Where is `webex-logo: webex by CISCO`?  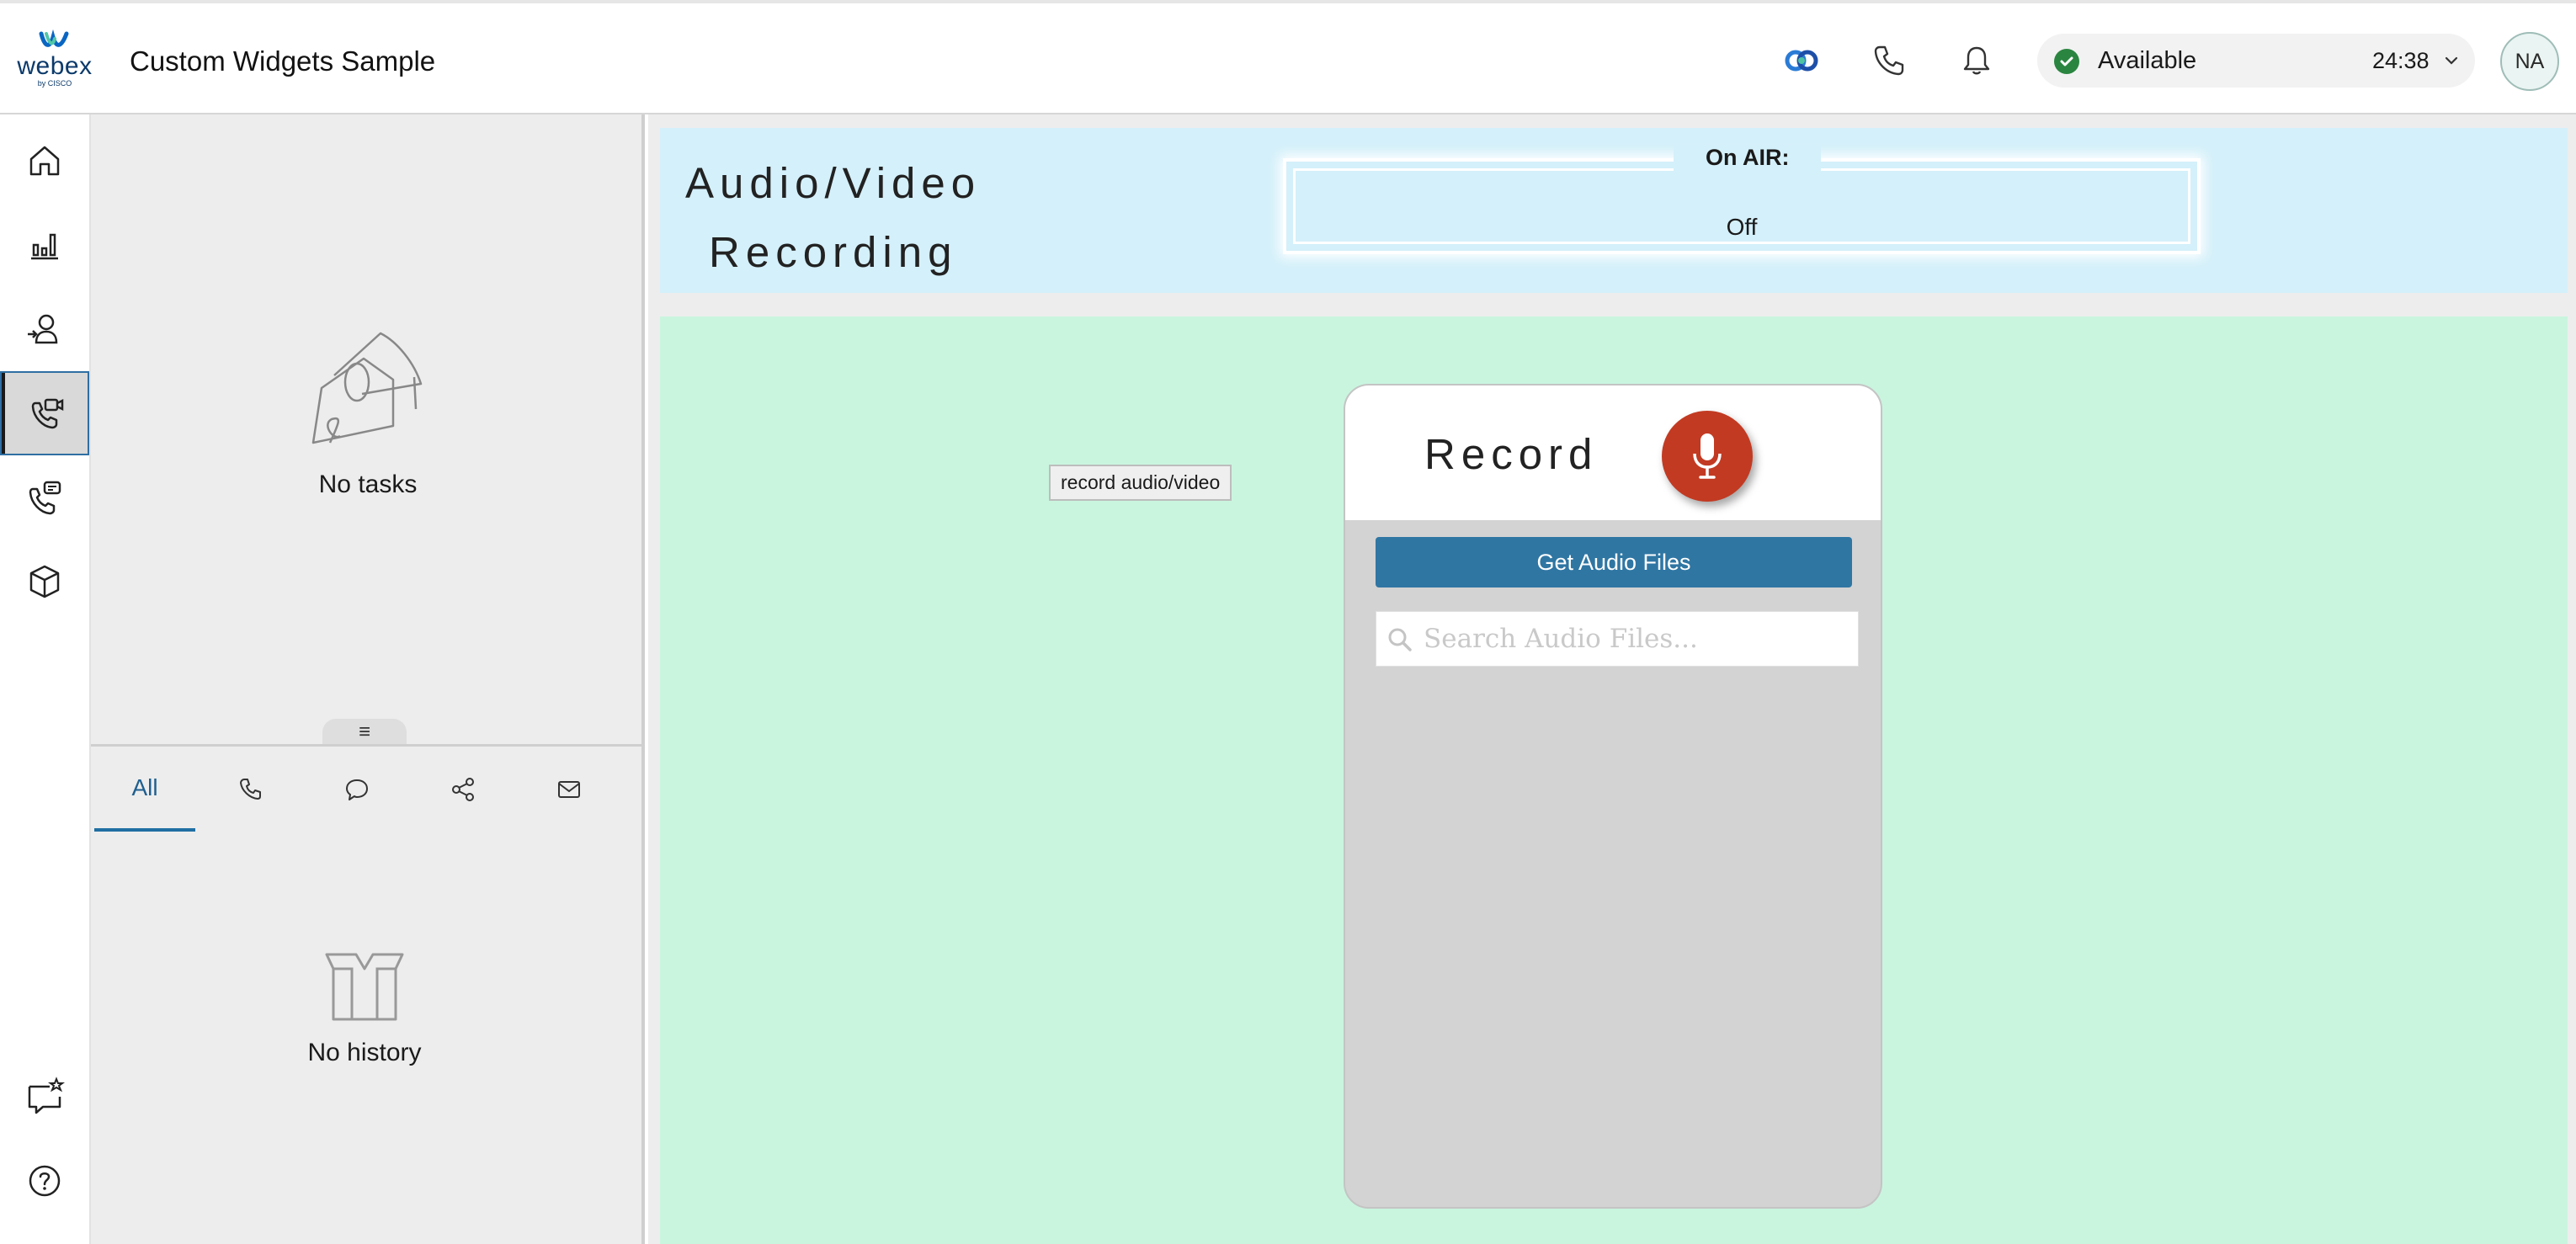 webex-logo: webex by CISCO is located at coordinates (55, 60).